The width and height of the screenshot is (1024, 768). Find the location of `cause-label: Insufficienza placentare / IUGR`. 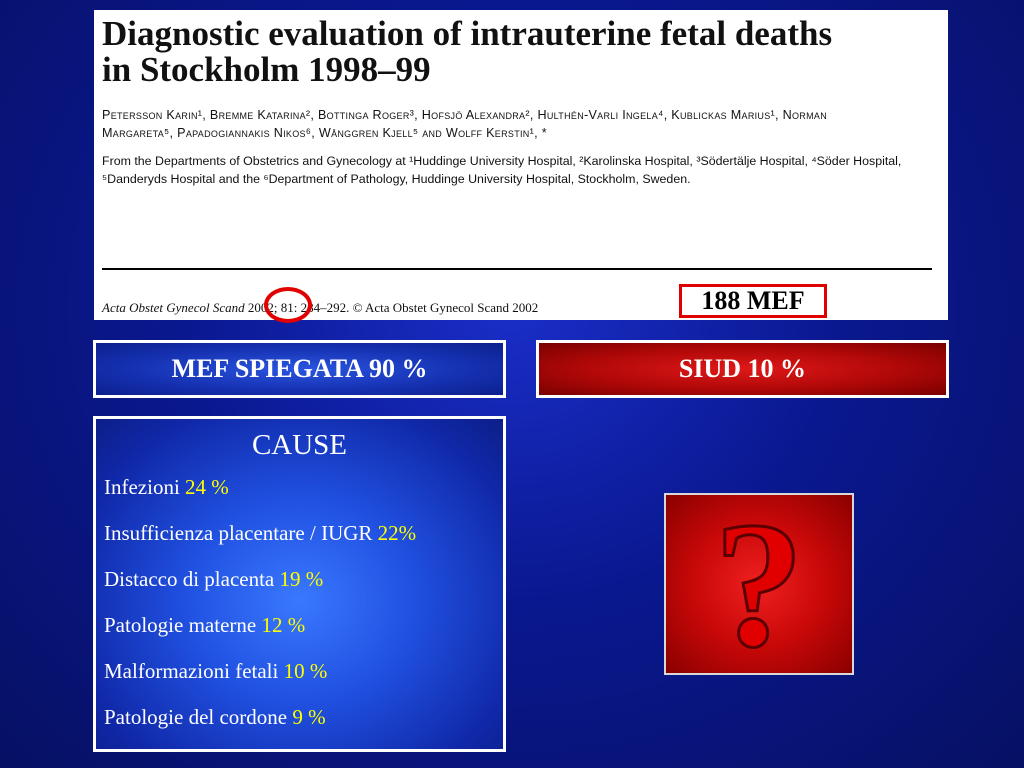

cause-label: Insufficienza placentare / IUGR is located at coordinates (241, 533).